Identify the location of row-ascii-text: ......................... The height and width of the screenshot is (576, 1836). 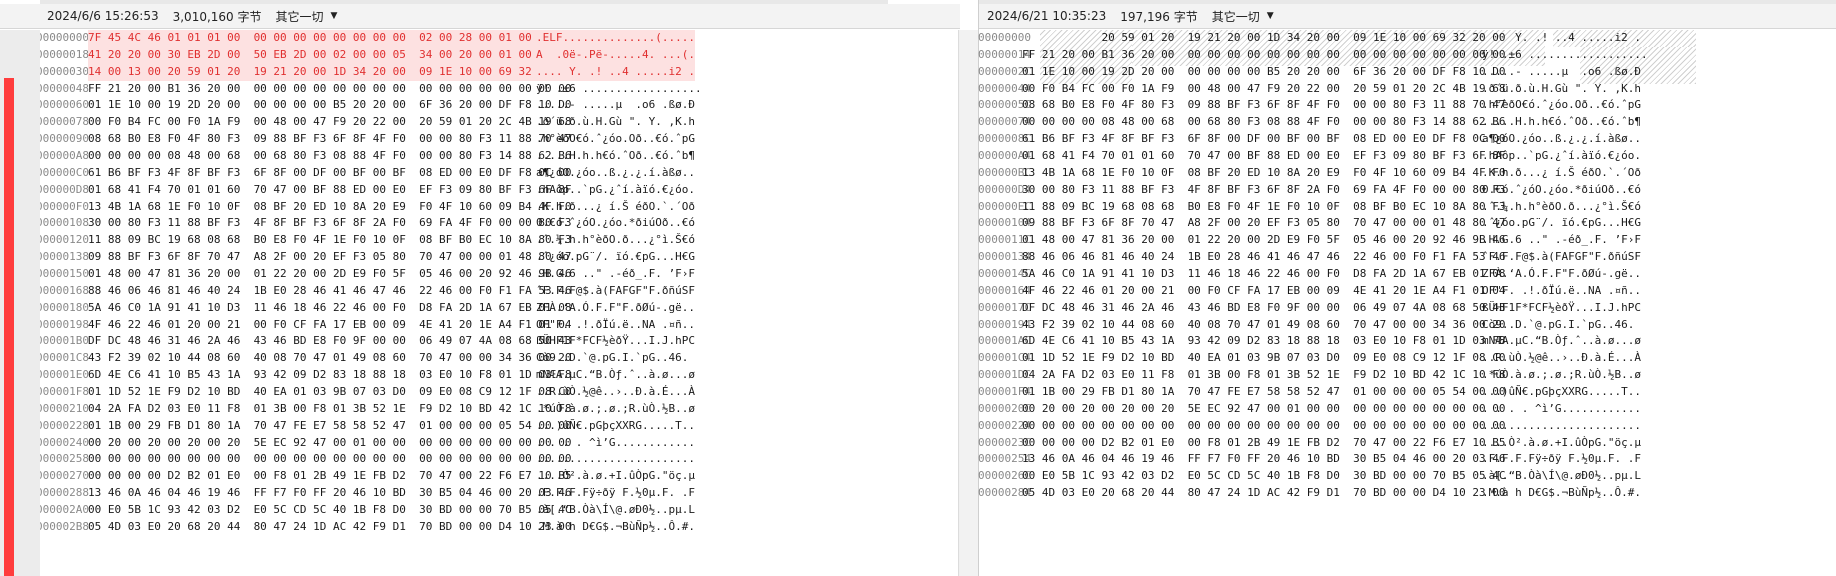
(1561, 426).